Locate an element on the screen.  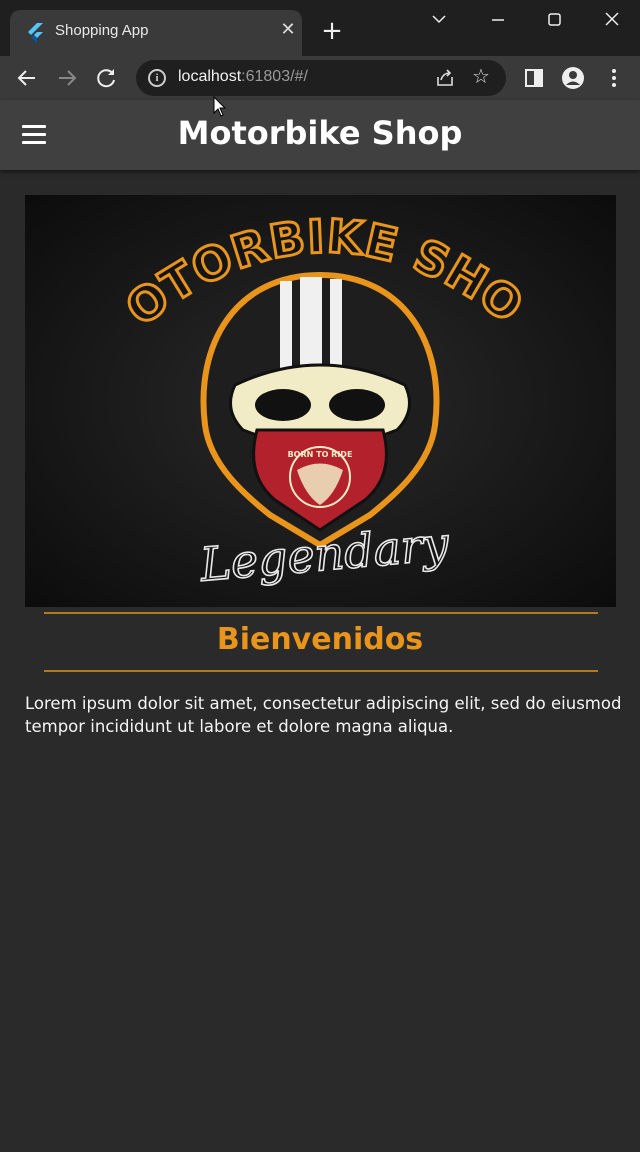
welcome-heading: Bienvenidos is located at coordinates (320, 639).